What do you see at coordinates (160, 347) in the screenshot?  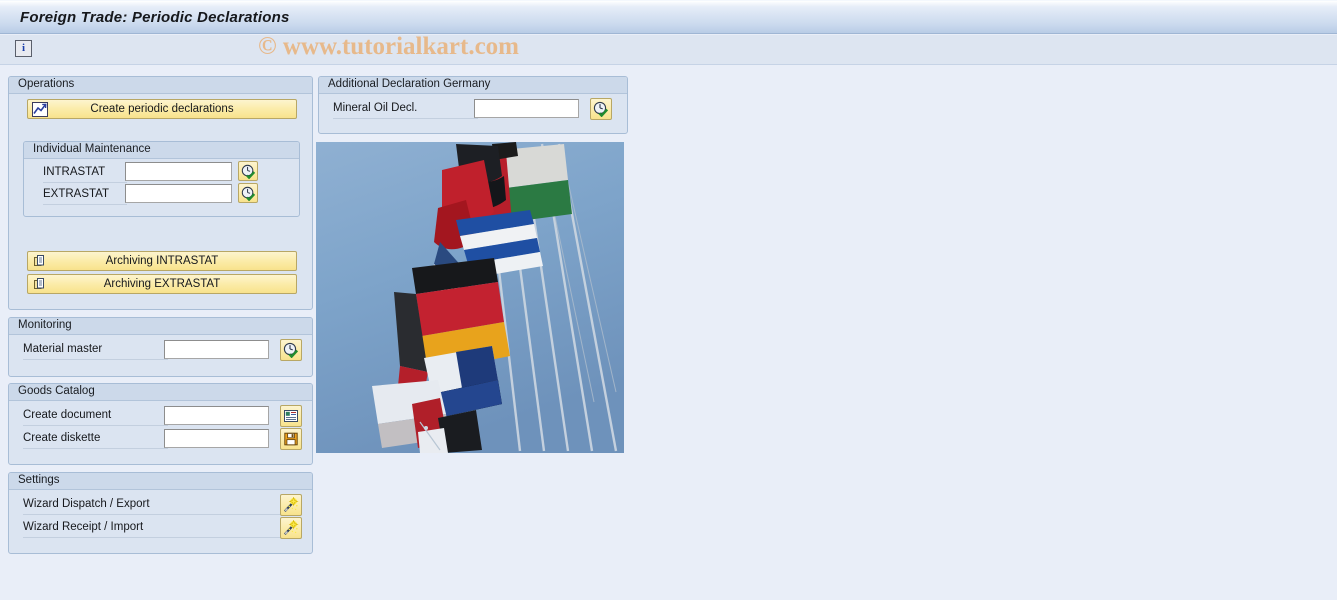 I see `monitoring-panel: Monitoring Material master` at bounding box center [160, 347].